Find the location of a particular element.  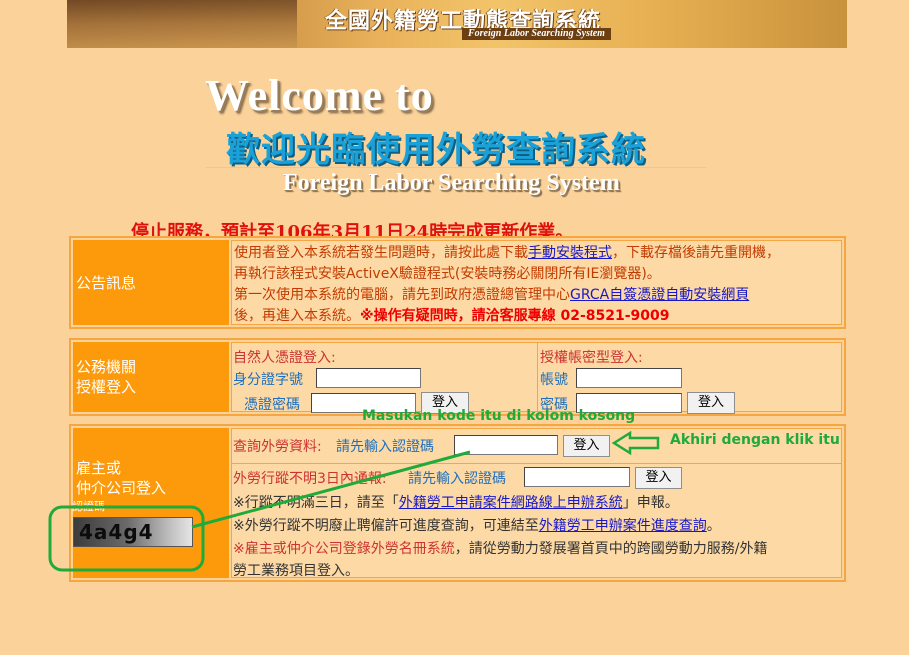

tutorial-overlay is located at coordinates (354, 501).